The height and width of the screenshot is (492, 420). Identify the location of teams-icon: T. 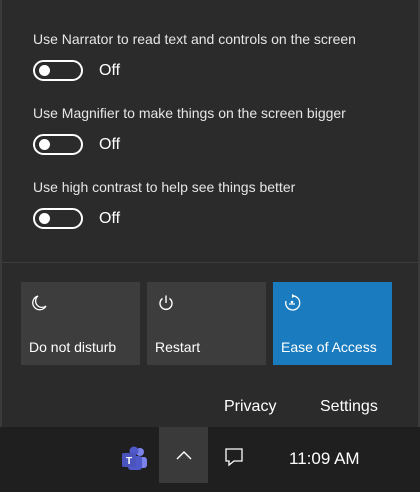
(134, 458).